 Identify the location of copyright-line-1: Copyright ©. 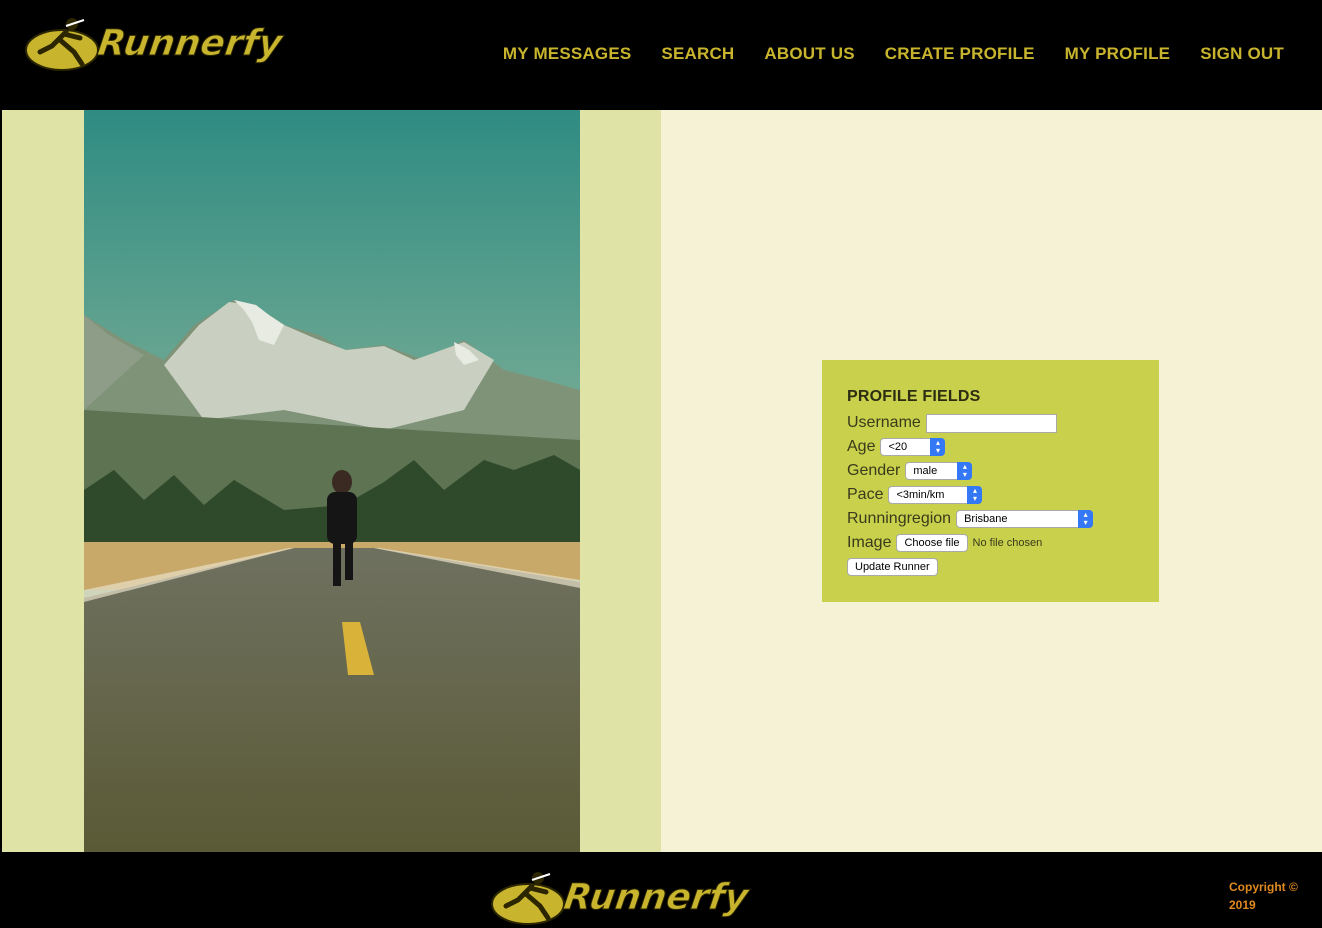
(1263, 887).